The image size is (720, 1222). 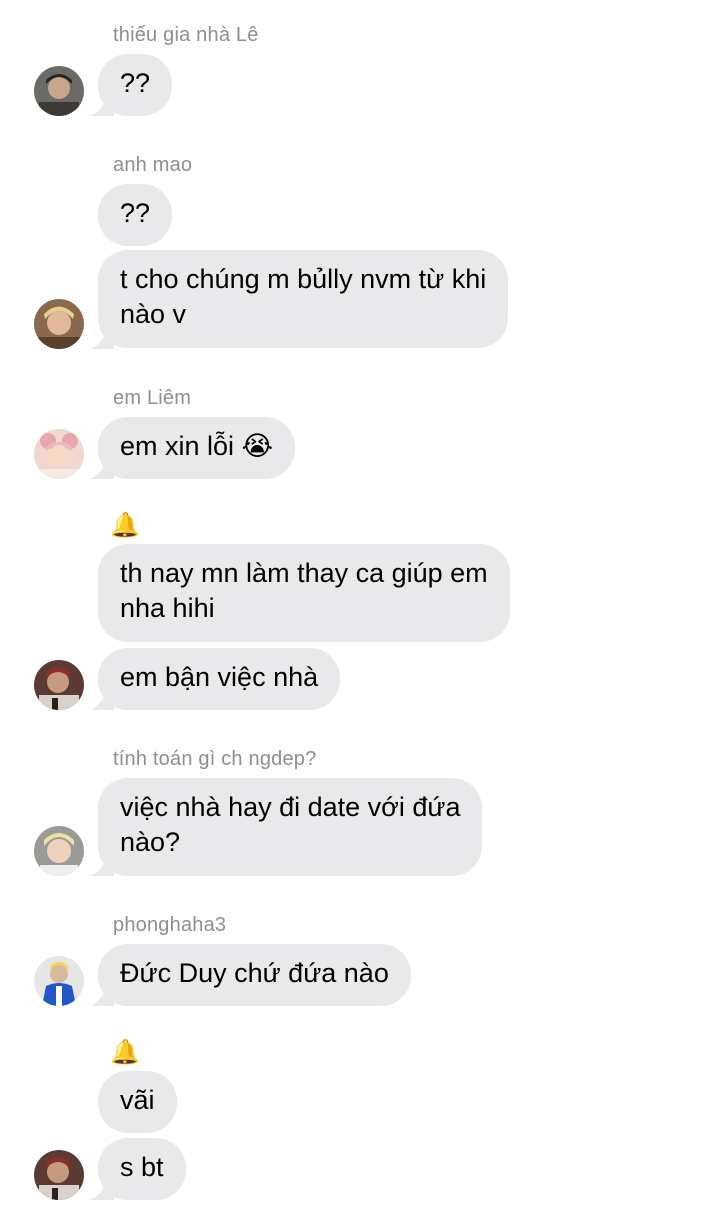 What do you see at coordinates (254, 975) in the screenshot?
I see `message-bubble: Đức Duy chứ đứa nào` at bounding box center [254, 975].